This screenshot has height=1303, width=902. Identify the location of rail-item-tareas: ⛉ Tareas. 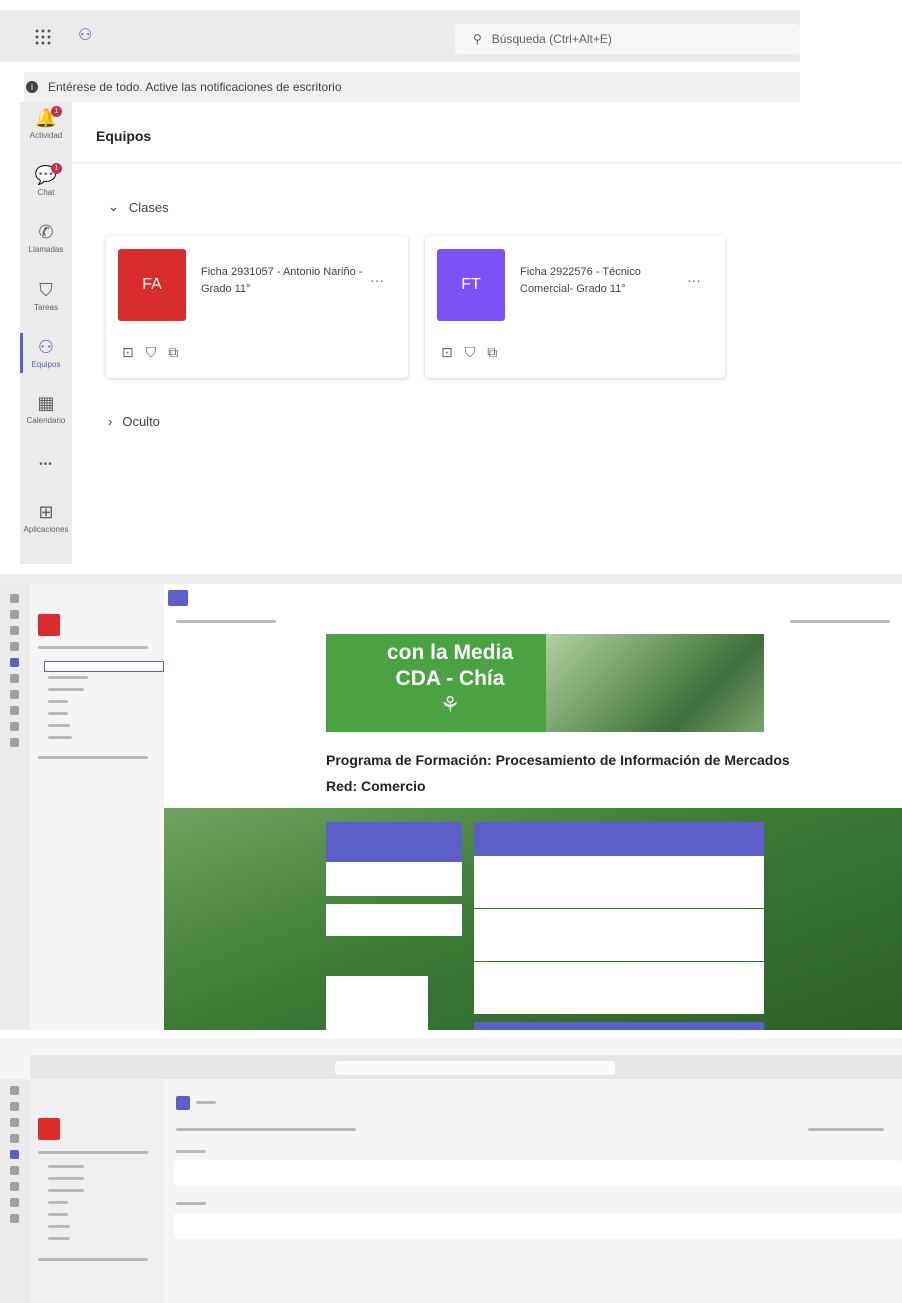
(46, 296).